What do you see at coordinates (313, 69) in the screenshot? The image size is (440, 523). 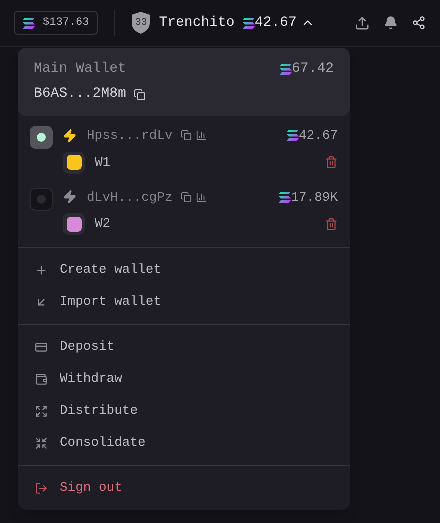 I see `main-wallet-balance: 67.42` at bounding box center [313, 69].